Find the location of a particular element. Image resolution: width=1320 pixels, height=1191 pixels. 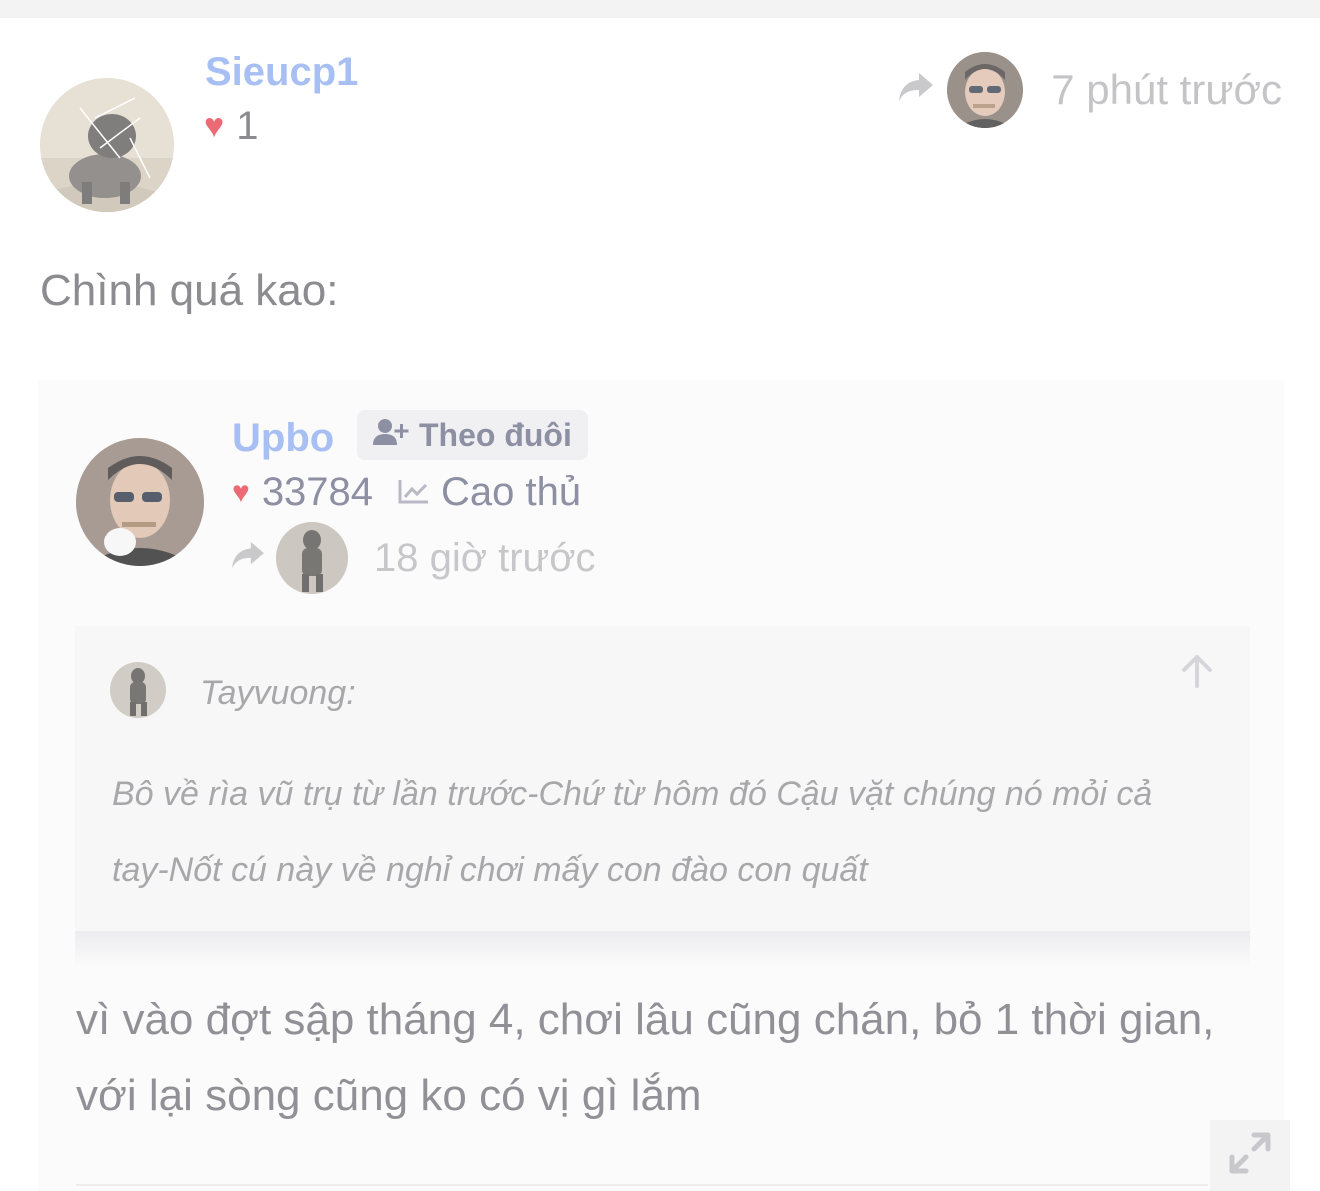

quote-meta: 18 giờ trước is located at coordinates (413, 558).